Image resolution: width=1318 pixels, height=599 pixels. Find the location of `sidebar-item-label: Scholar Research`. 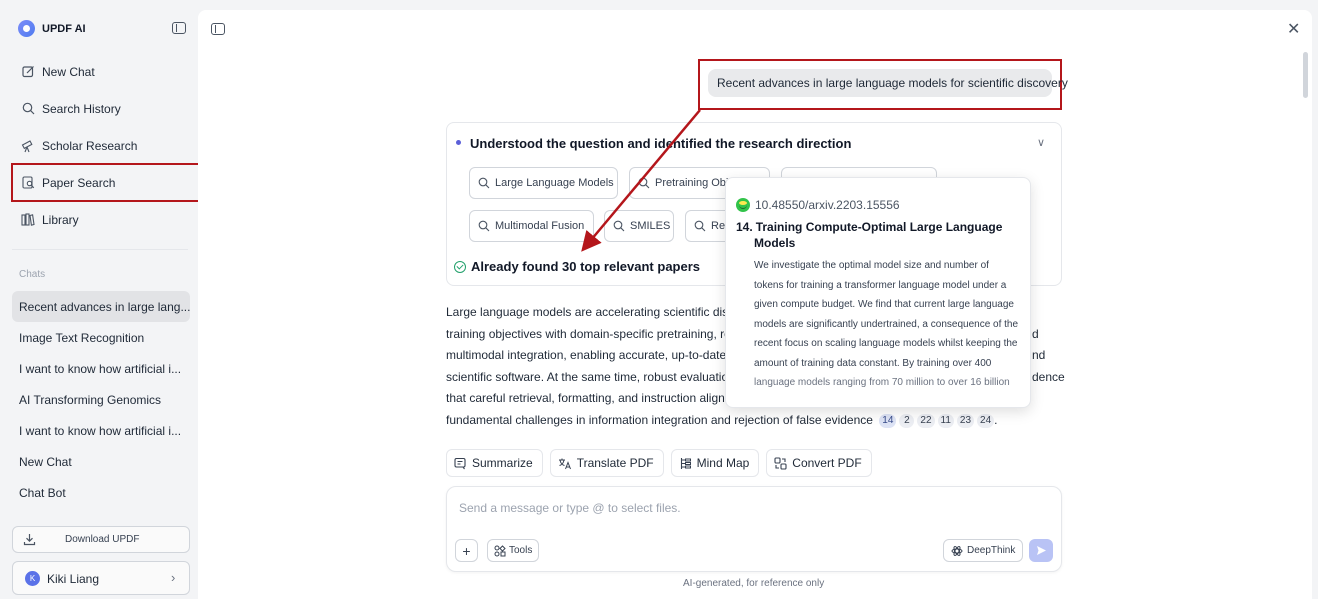

sidebar-item-label: Scholar Research is located at coordinates (90, 145).